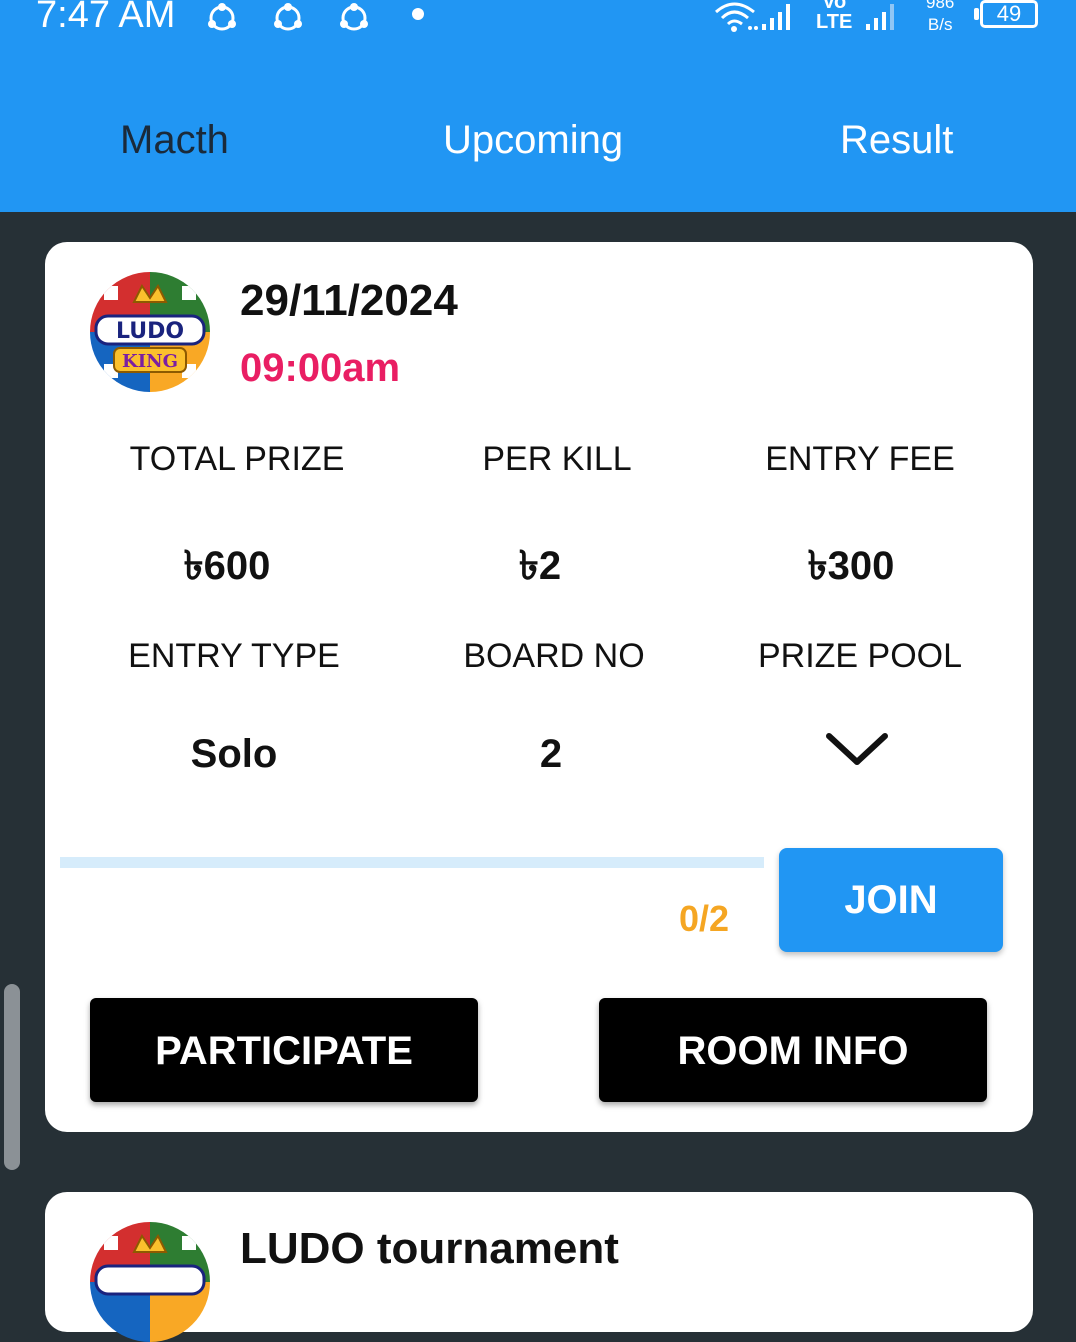 The height and width of the screenshot is (1342, 1076). What do you see at coordinates (557, 459) in the screenshot?
I see `per-kill-label: PER KILL` at bounding box center [557, 459].